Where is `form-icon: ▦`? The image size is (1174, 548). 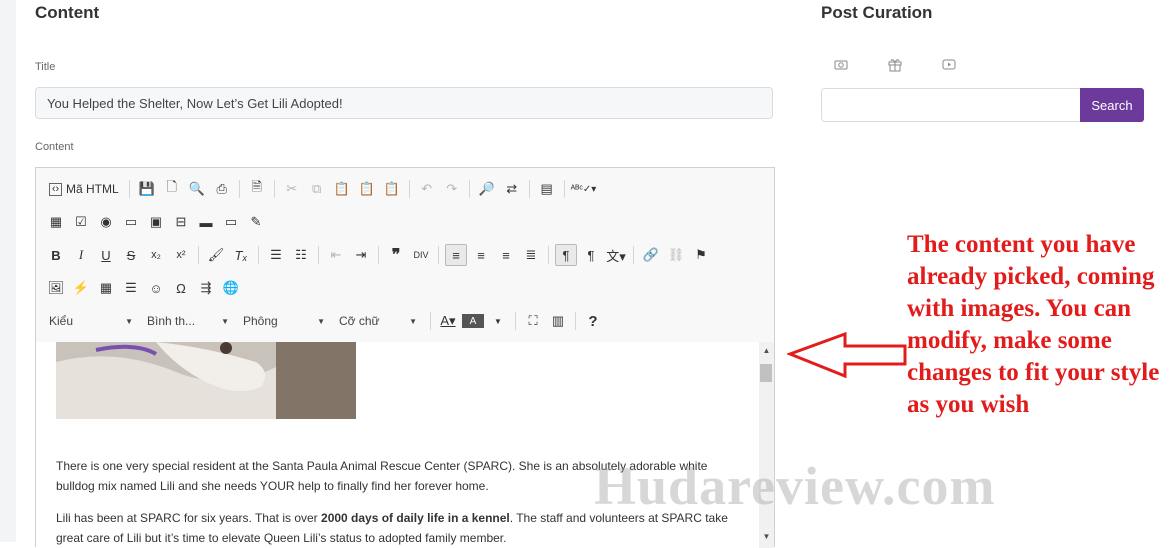 form-icon: ▦ is located at coordinates (56, 222).